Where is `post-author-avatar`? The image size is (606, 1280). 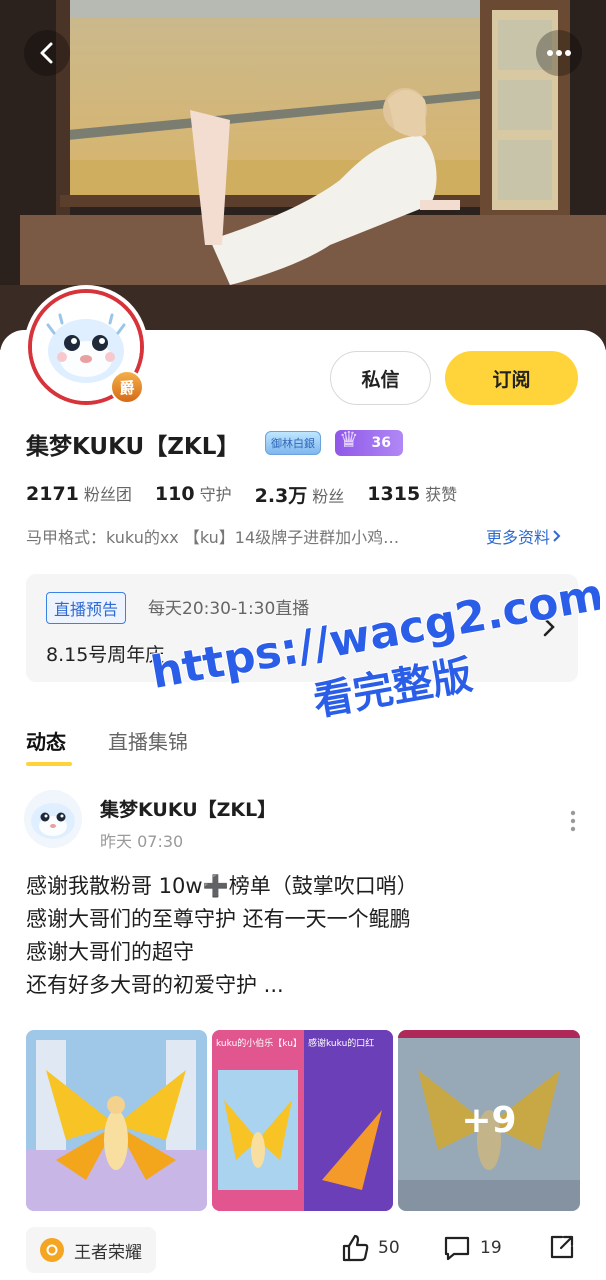
post-author-avatar is located at coordinates (53, 819).